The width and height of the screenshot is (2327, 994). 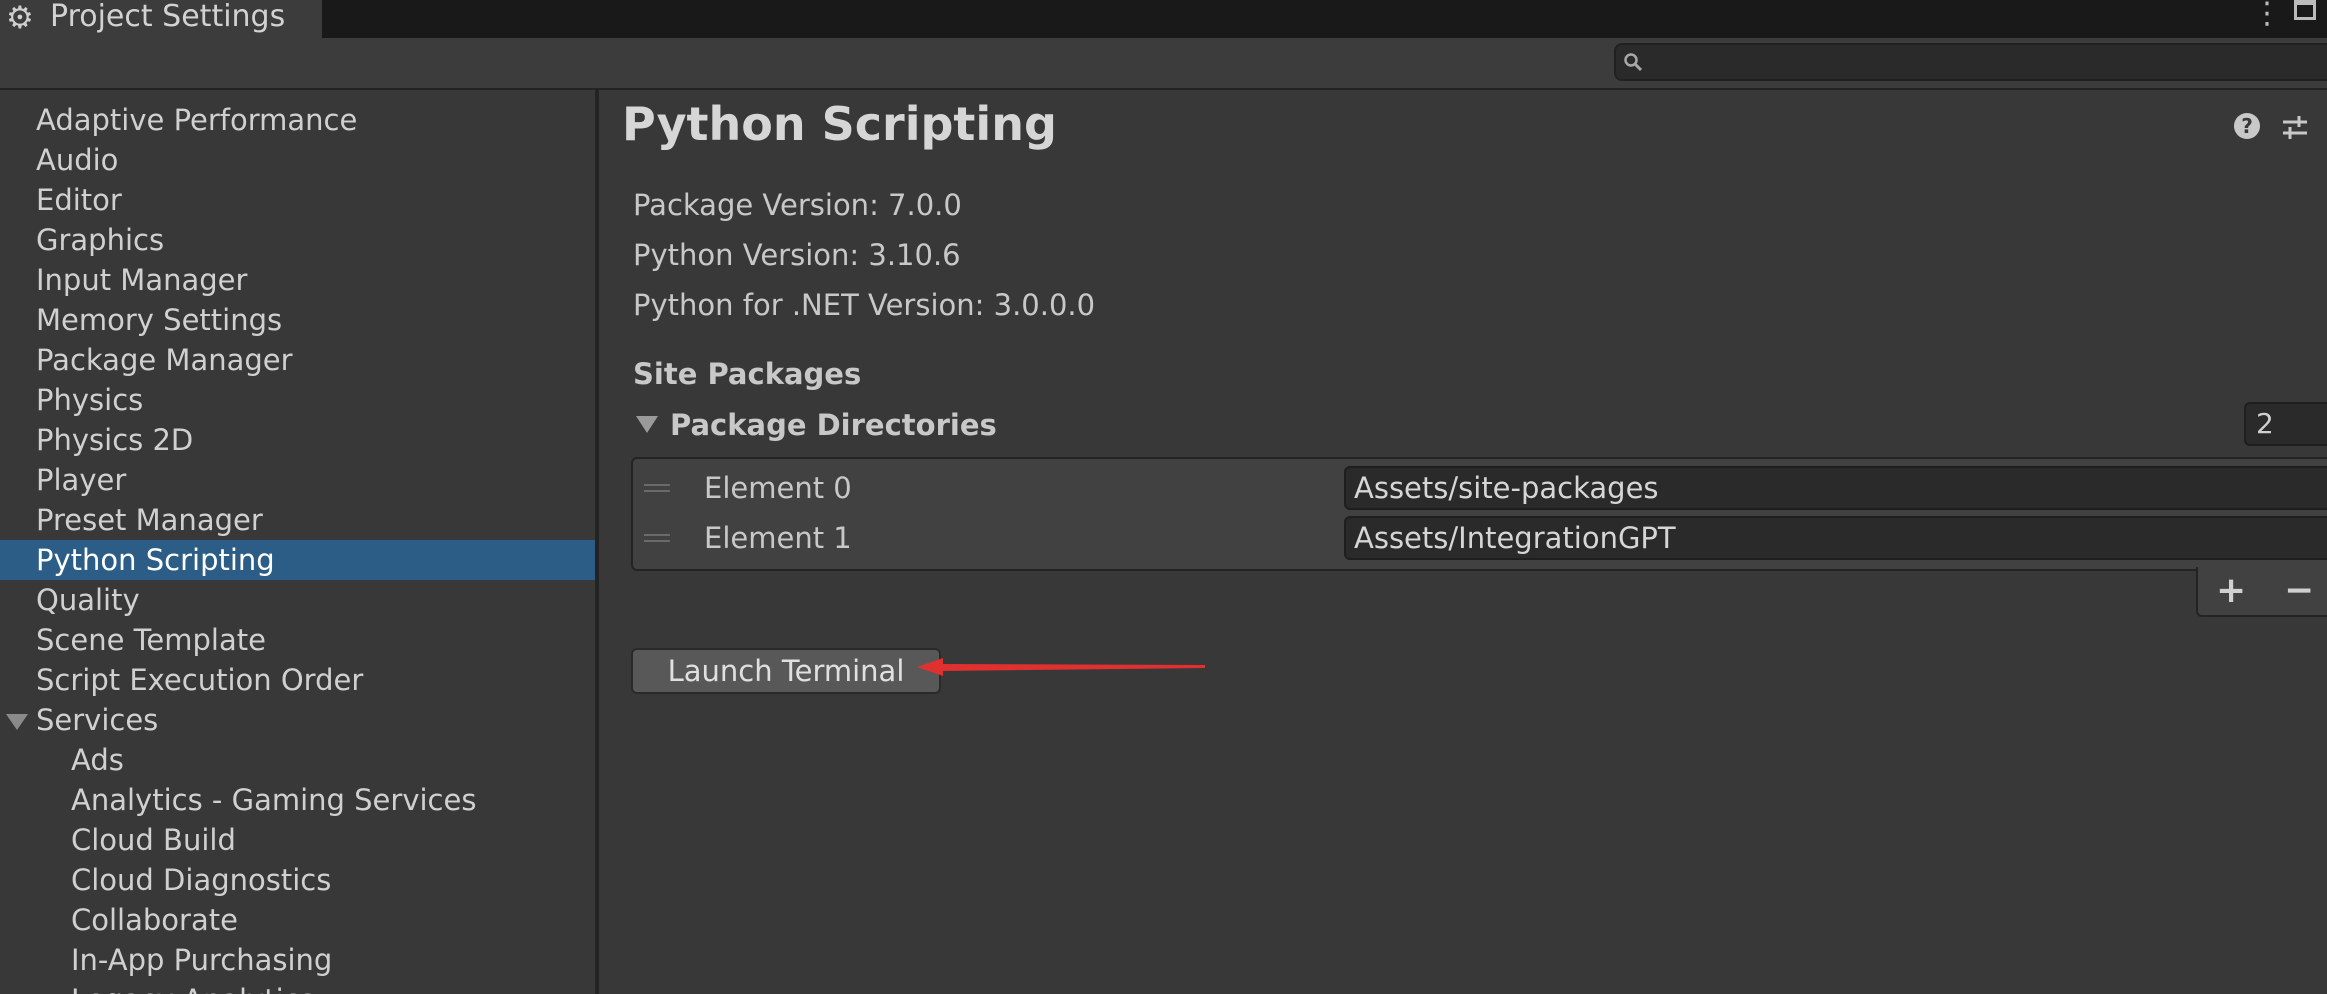 I want to click on sidebar-item-editor: Editor, so click(x=297, y=200).